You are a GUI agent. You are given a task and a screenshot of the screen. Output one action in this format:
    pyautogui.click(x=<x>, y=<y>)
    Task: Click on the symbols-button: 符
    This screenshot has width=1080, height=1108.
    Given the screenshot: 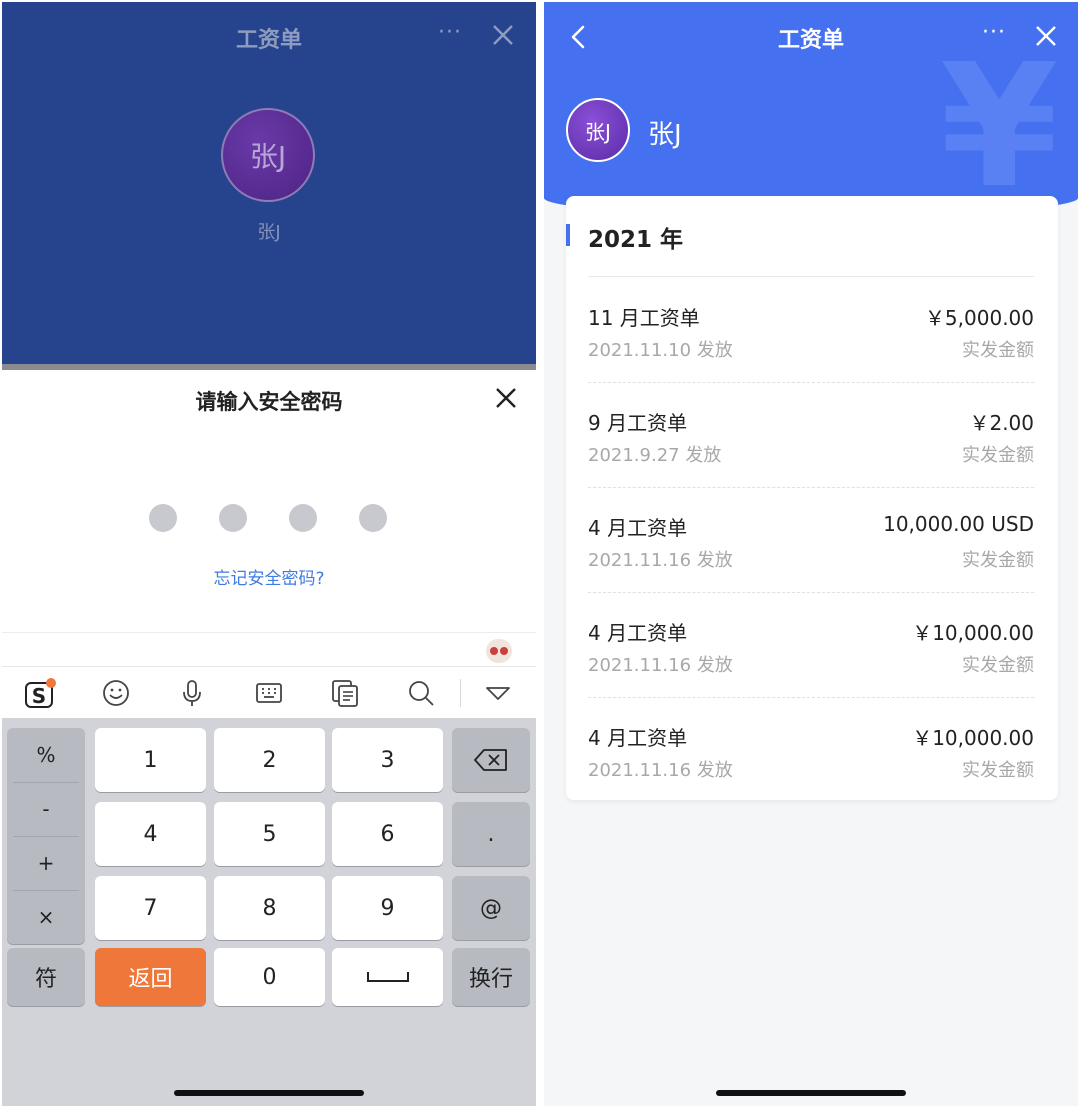 What is the action you would take?
    pyautogui.click(x=46, y=977)
    